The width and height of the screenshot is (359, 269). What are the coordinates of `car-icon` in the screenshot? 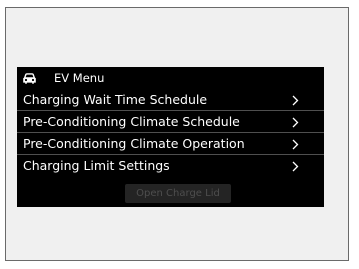 It's located at (29, 78).